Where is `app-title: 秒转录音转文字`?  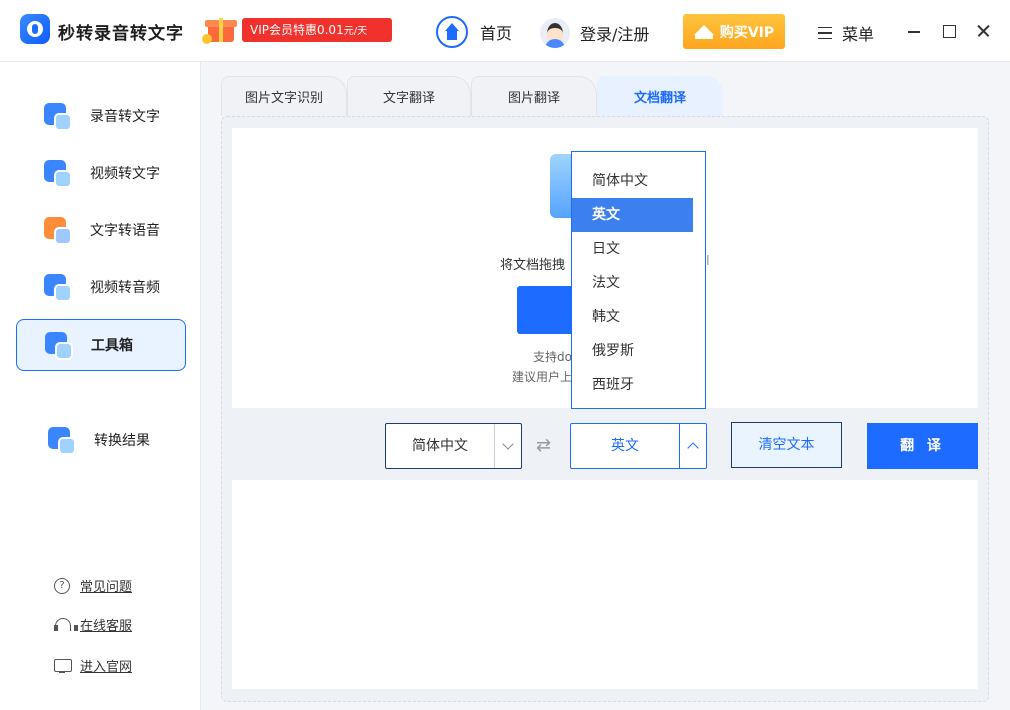
app-title: 秒转录音转文字 is located at coordinates (121, 34).